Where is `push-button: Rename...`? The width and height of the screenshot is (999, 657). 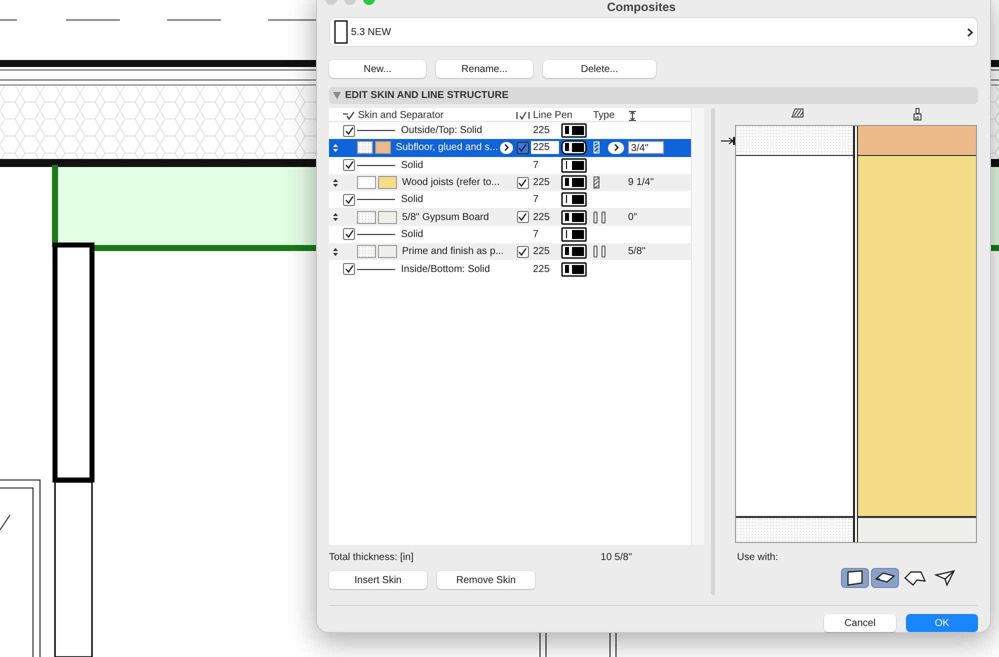 push-button: Rename... is located at coordinates (484, 69).